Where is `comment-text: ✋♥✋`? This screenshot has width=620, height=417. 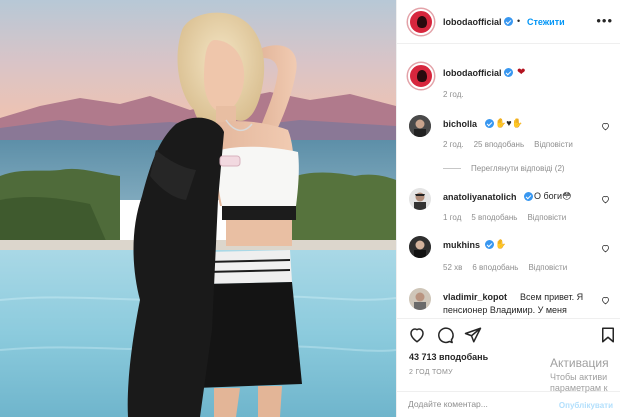
comment-text: ✋♥✋ is located at coordinates (509, 123).